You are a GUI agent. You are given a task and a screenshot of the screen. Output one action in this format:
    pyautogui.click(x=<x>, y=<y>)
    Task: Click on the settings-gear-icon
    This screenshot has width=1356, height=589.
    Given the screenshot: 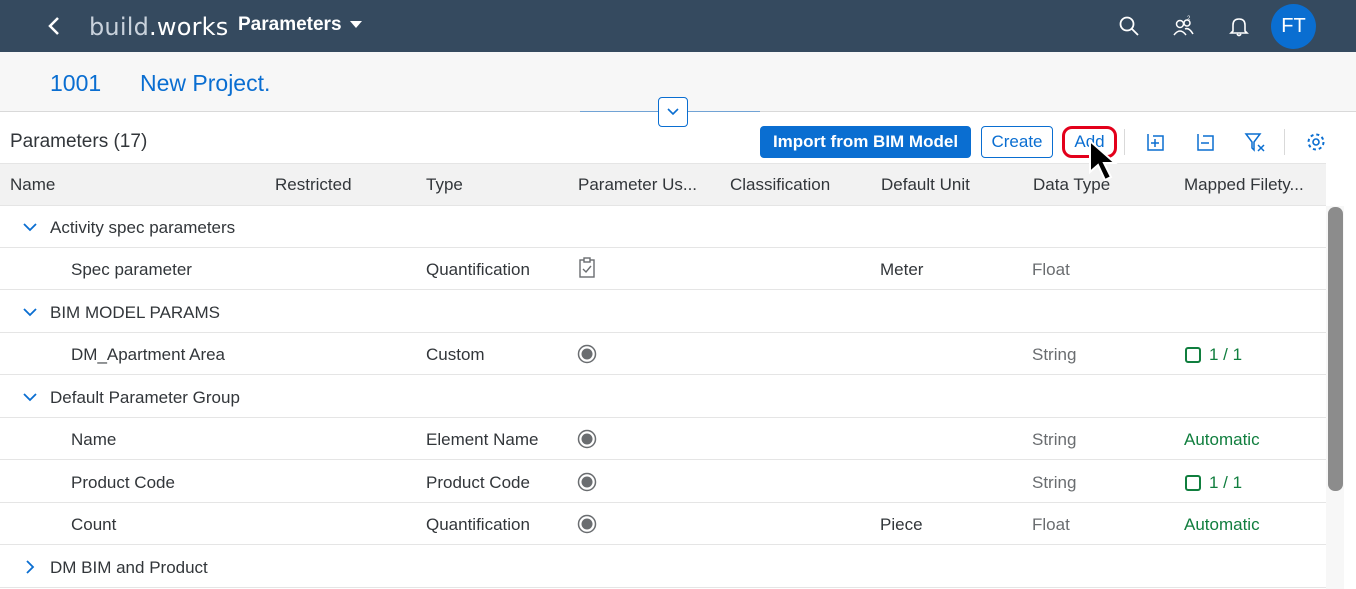 What is the action you would take?
    pyautogui.click(x=1316, y=142)
    